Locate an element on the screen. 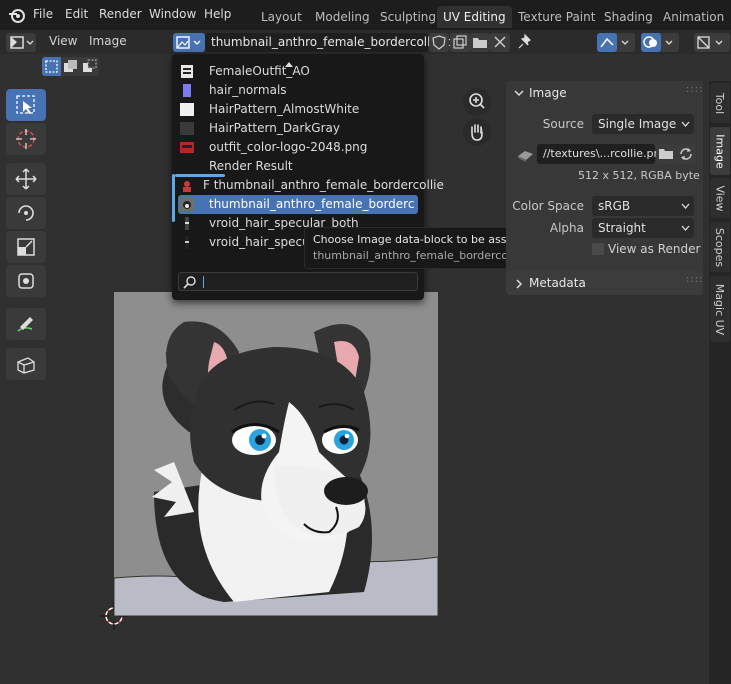 The width and height of the screenshot is (731, 684). tab-image: Image is located at coordinates (720, 151).